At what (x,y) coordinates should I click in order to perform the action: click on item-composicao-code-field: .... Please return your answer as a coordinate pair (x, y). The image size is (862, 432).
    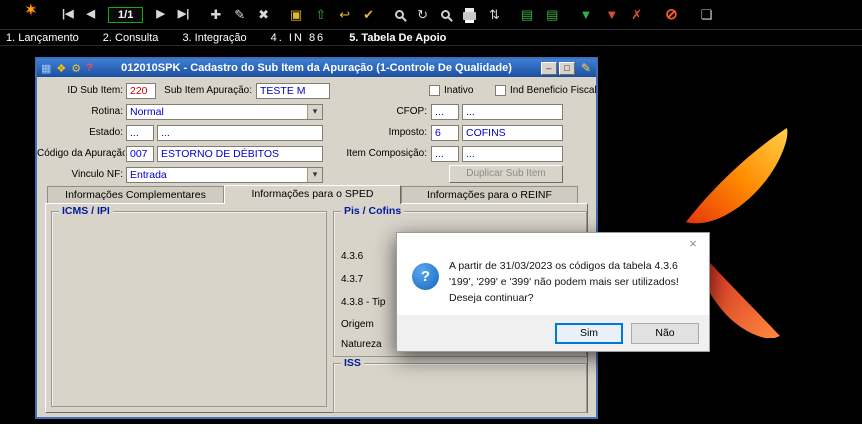
    Looking at the image, I should click on (445, 154).